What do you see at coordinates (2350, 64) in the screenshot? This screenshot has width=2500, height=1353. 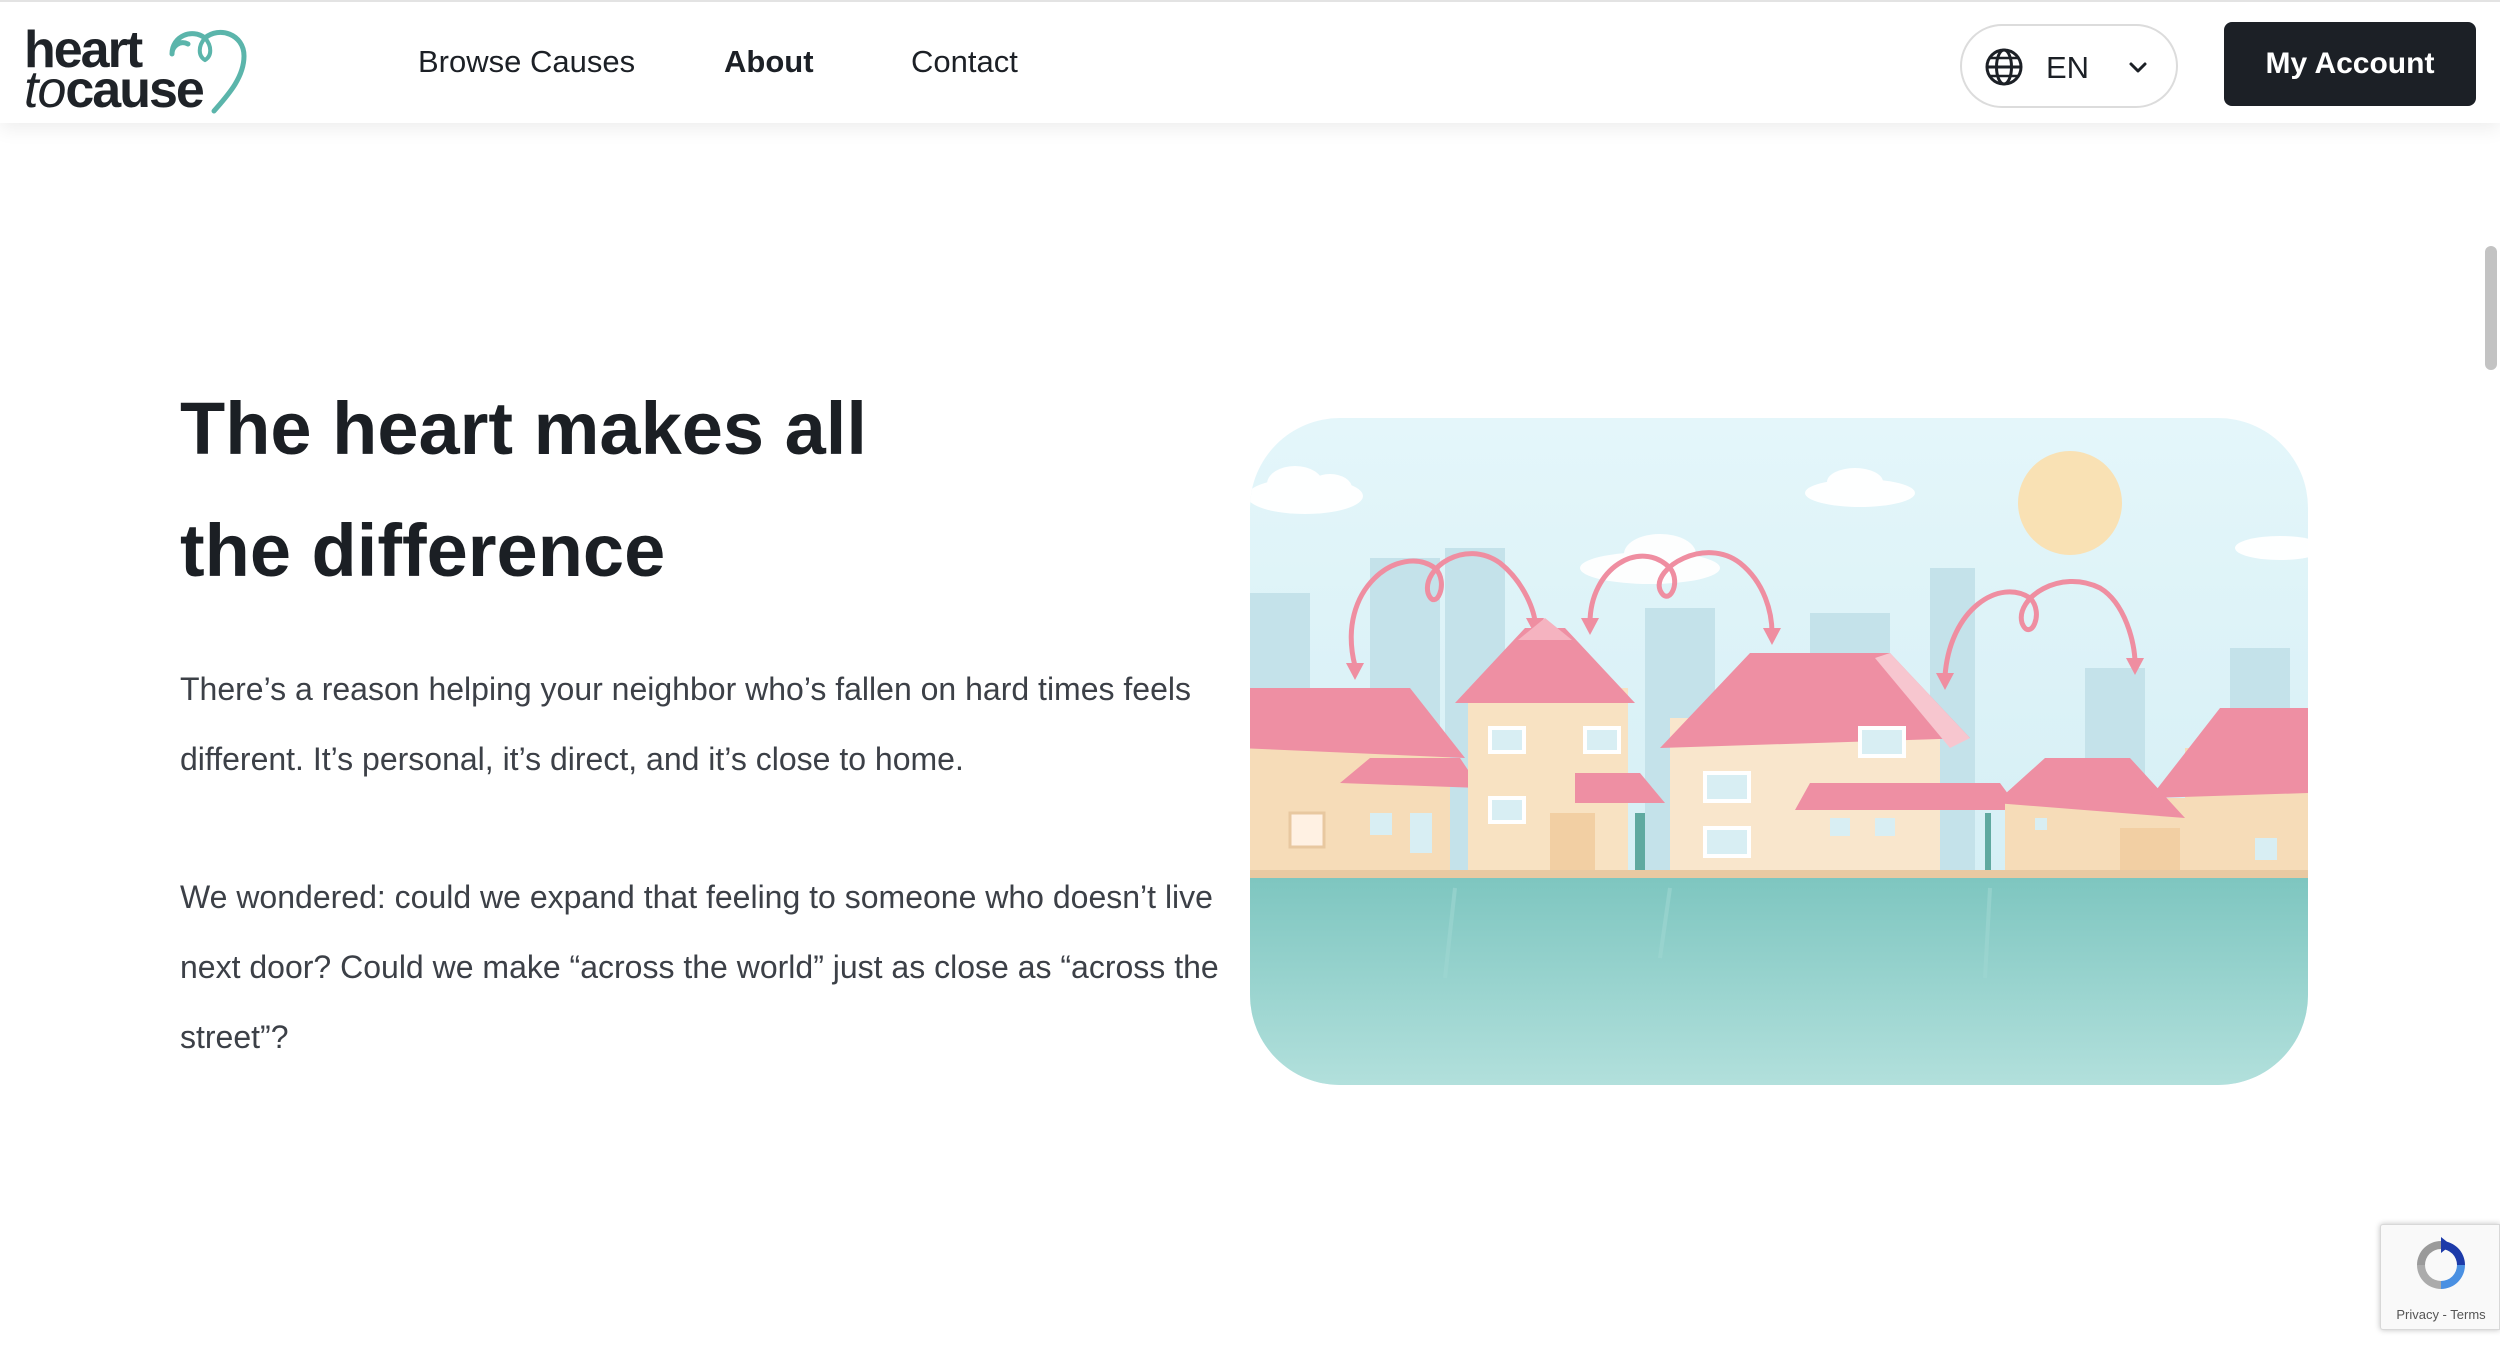 I see `my-account-button: My Account` at bounding box center [2350, 64].